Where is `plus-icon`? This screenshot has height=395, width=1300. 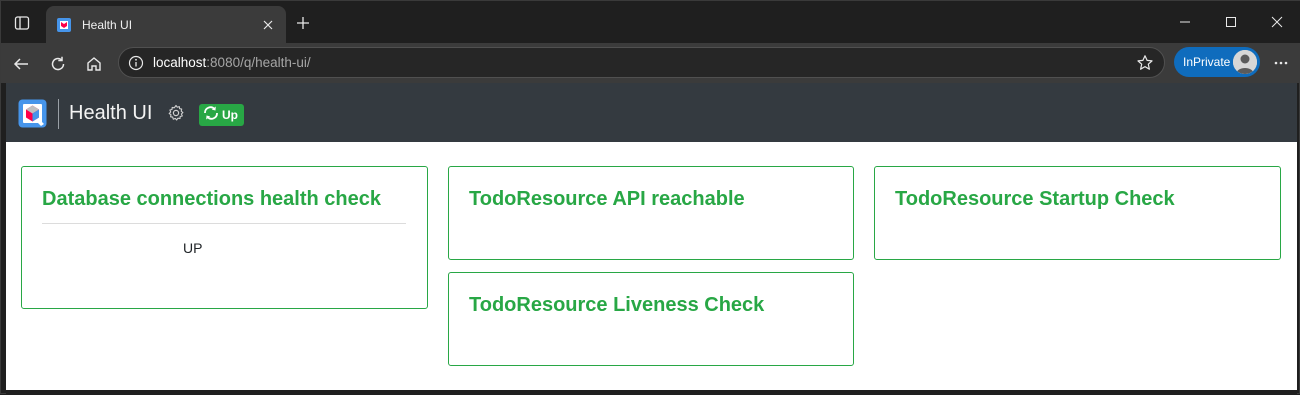
plus-icon is located at coordinates (303, 23).